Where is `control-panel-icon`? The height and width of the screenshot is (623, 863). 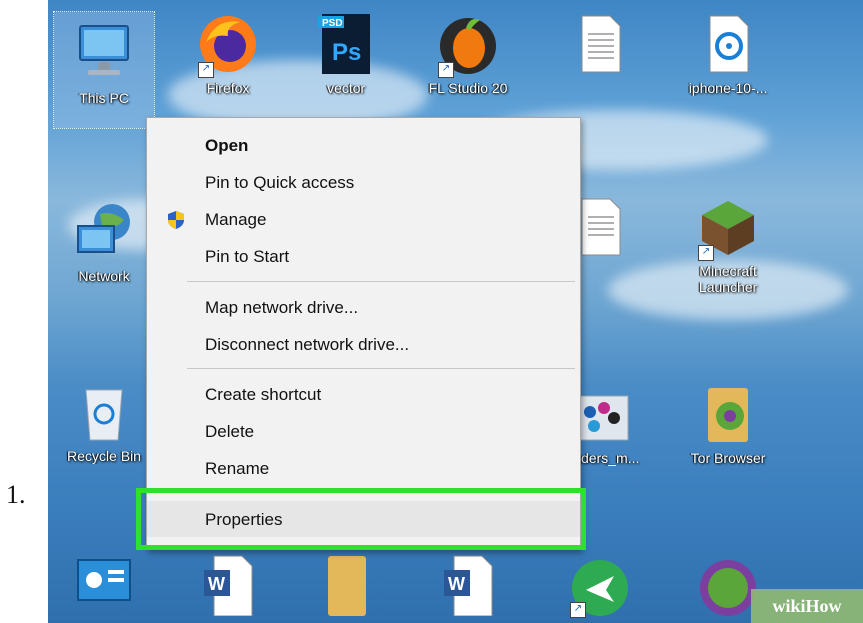 control-panel-icon is located at coordinates (104, 584).